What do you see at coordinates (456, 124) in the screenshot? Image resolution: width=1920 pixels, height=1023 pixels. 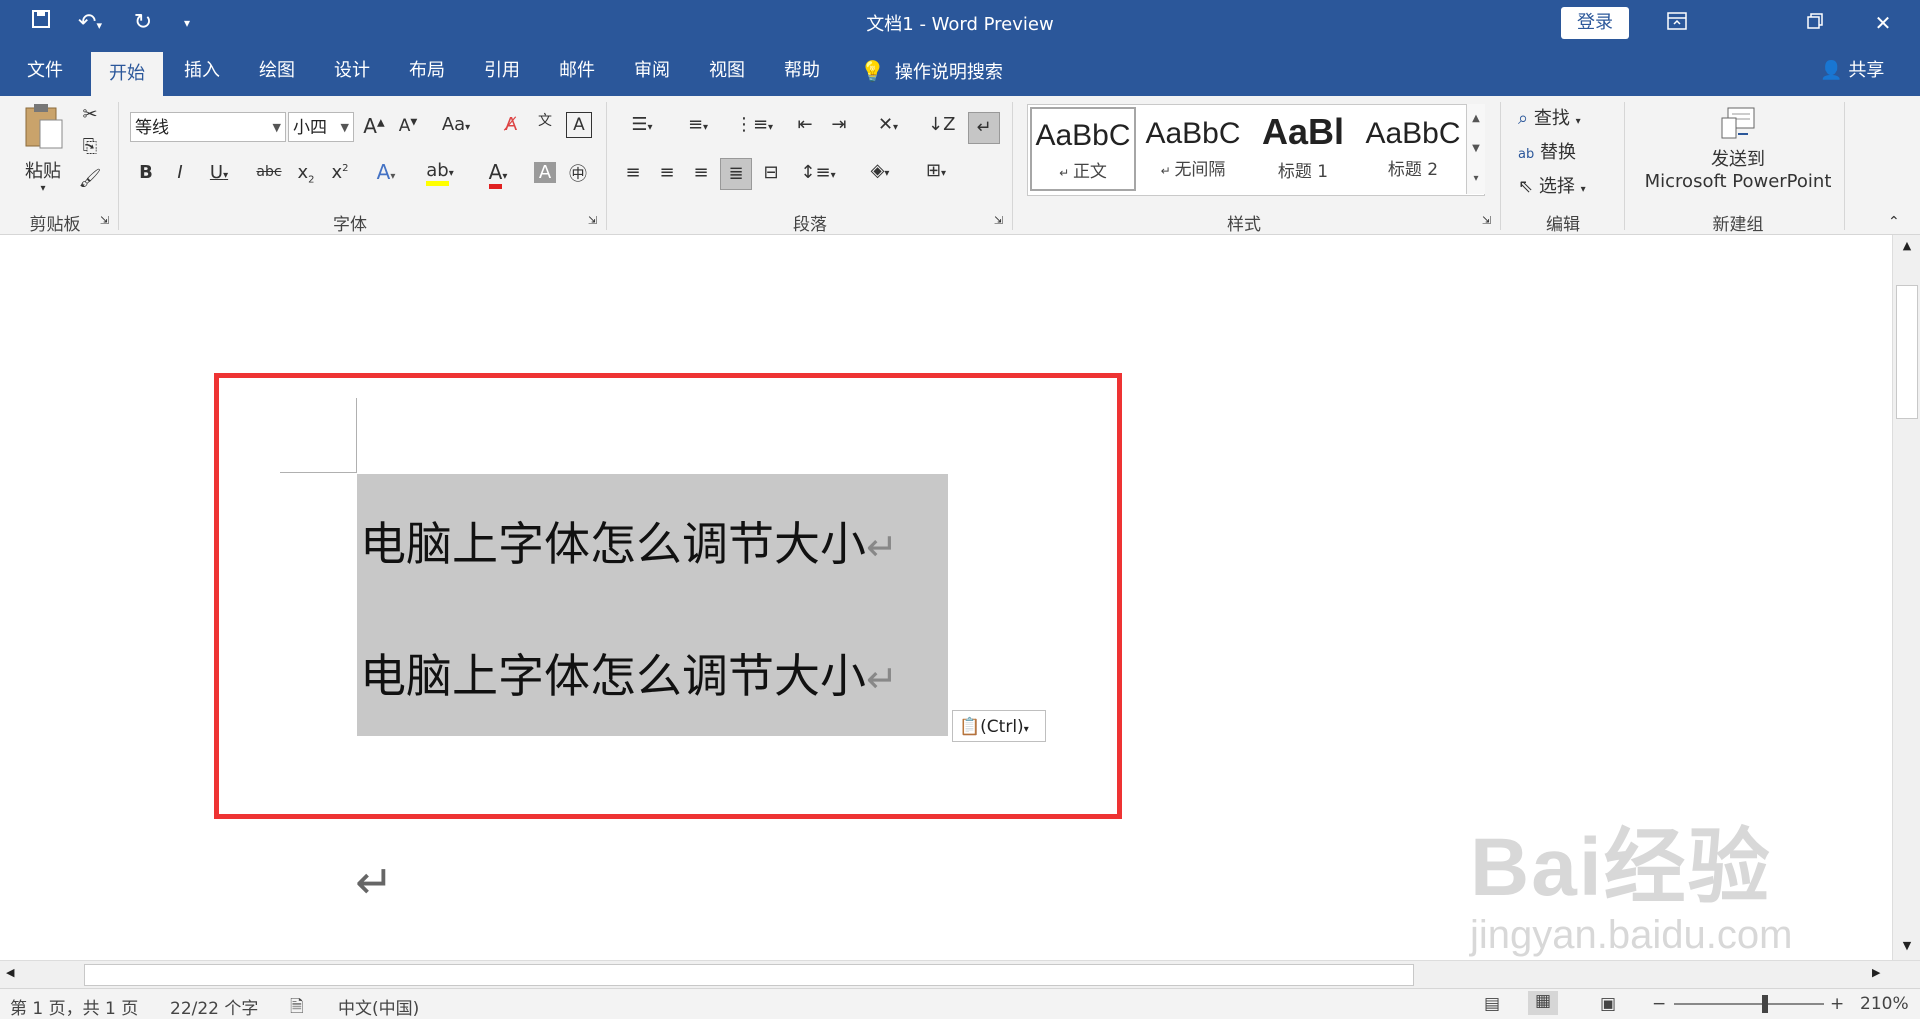 I see `change-case-button: Aa▾` at bounding box center [456, 124].